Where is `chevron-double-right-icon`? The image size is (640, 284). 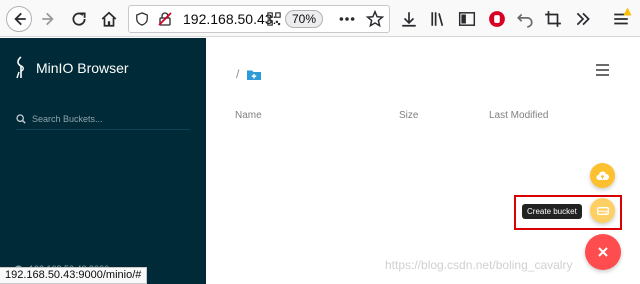 chevron-double-right-icon is located at coordinates (583, 19).